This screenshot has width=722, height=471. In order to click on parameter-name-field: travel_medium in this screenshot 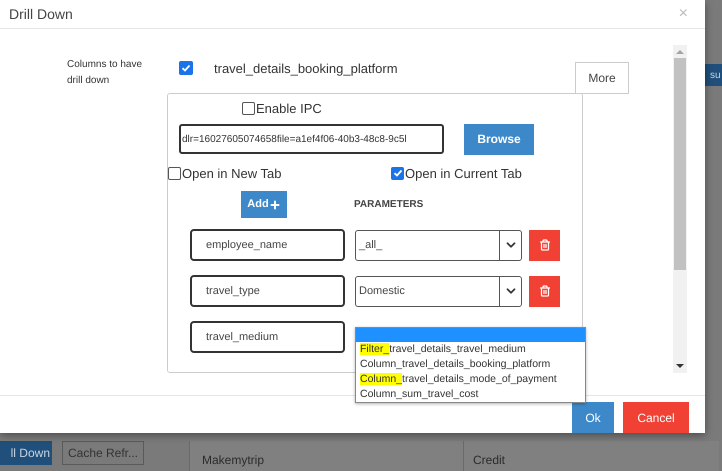, I will do `click(267, 337)`.